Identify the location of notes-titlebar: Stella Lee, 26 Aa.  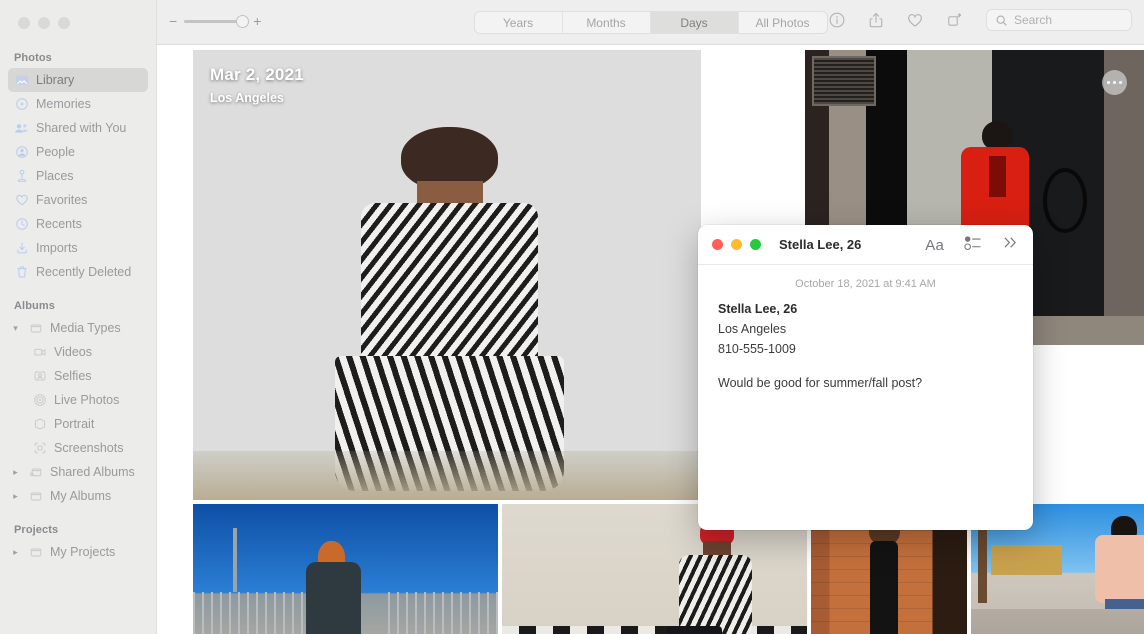
(865, 245).